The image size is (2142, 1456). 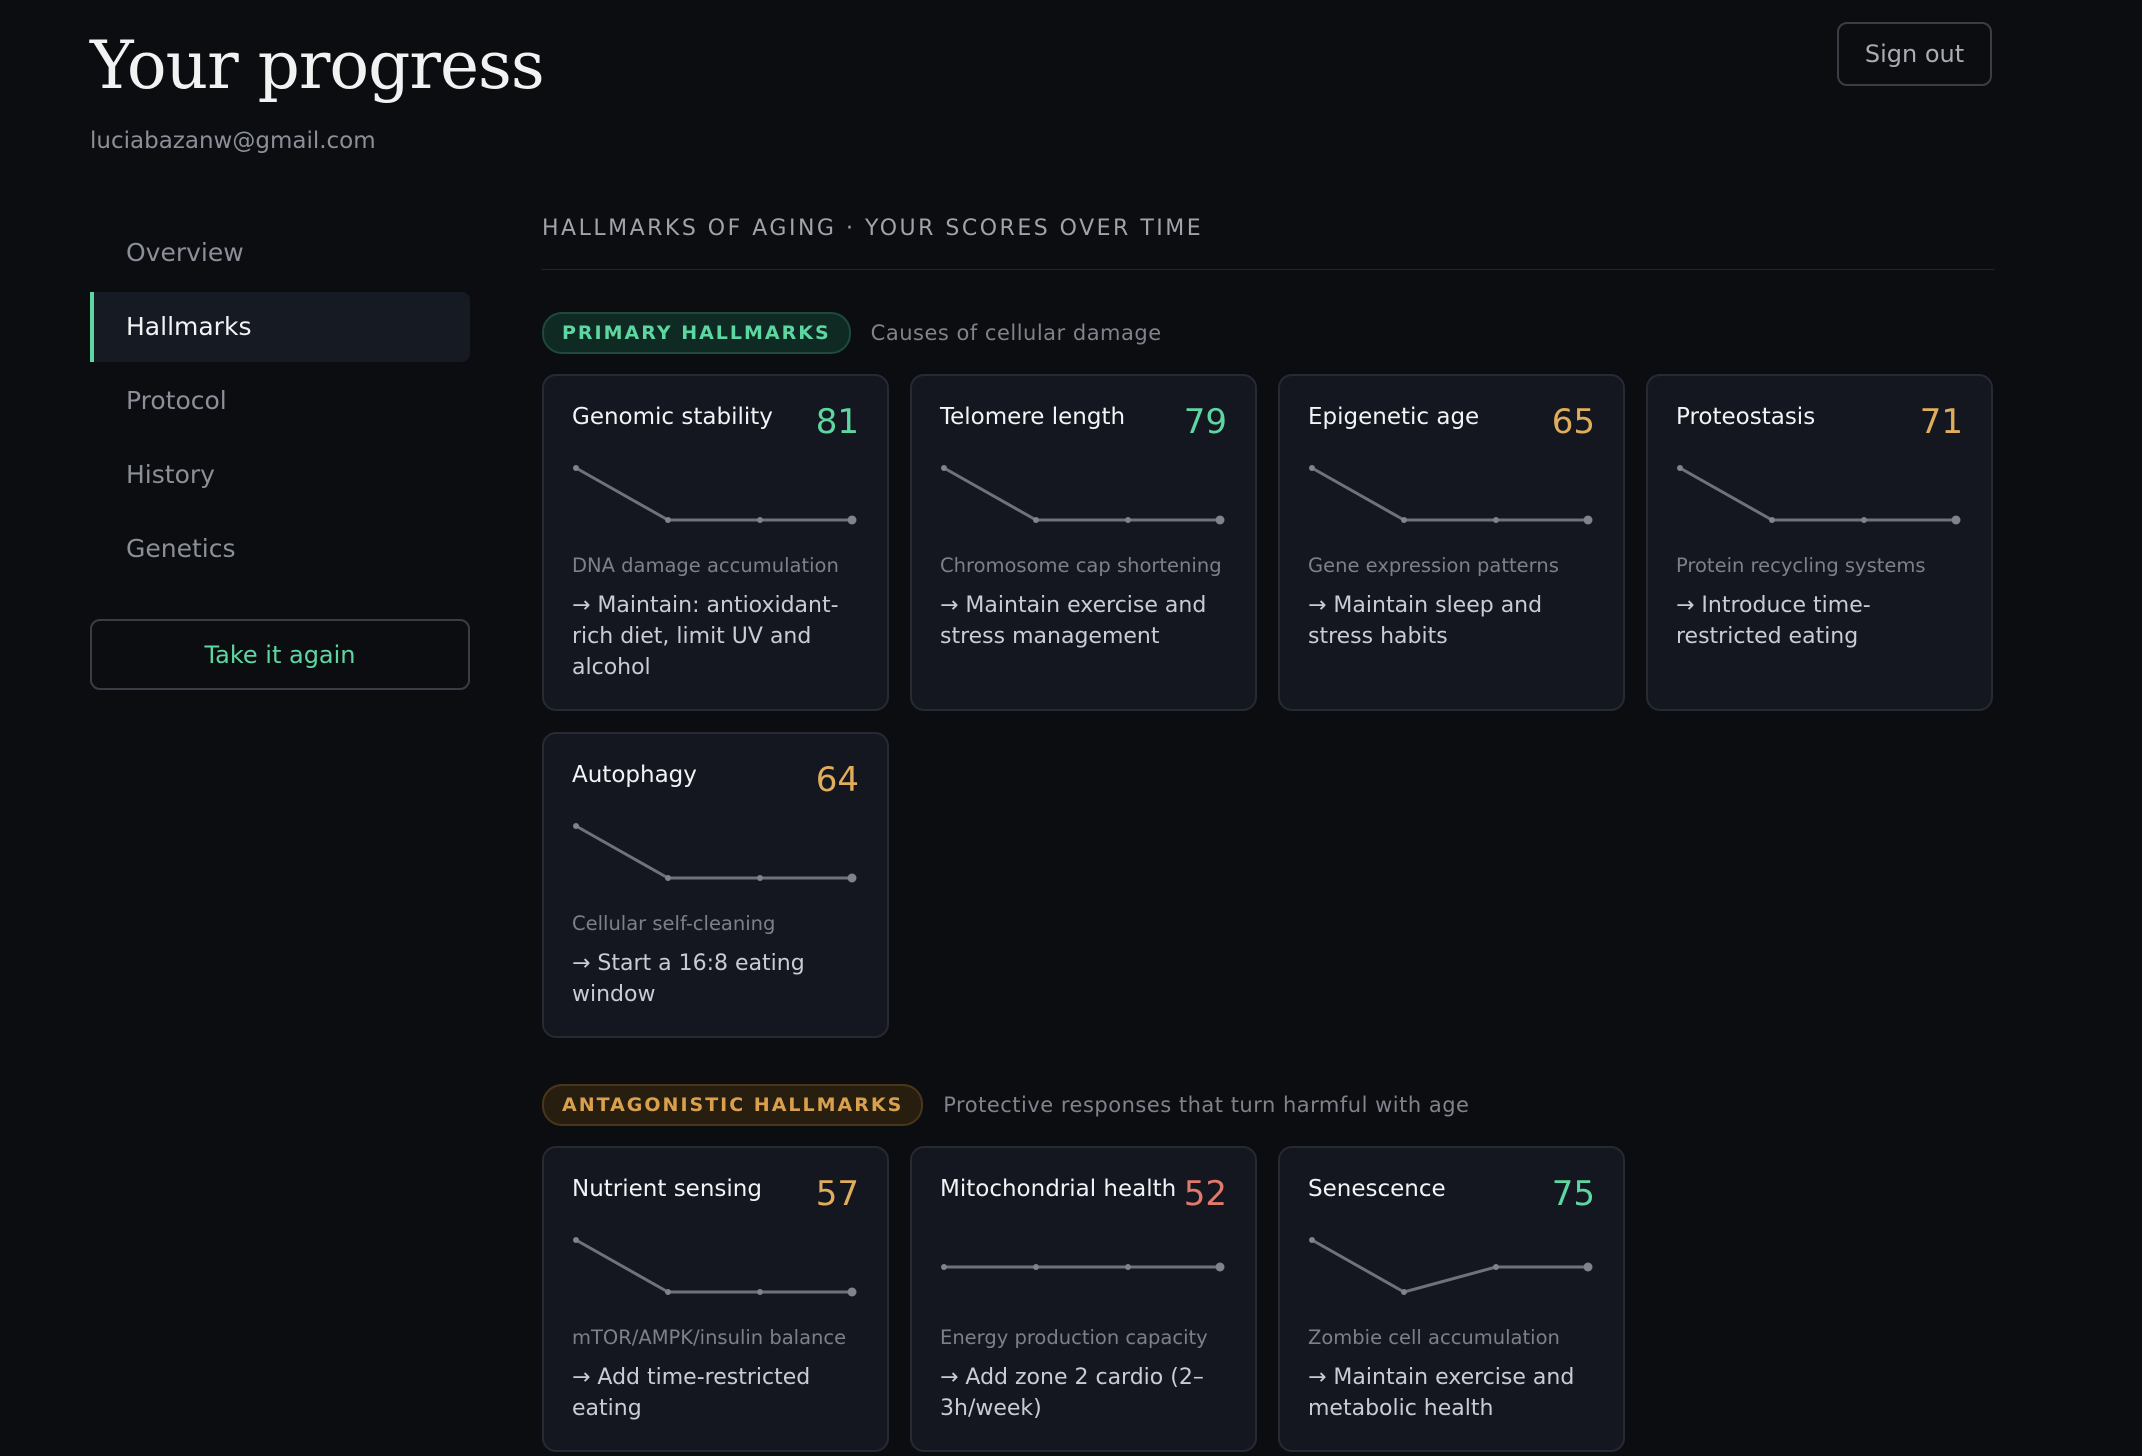 I want to click on hallmark-recommendation: → Add time-restricted eating, so click(x=691, y=1393).